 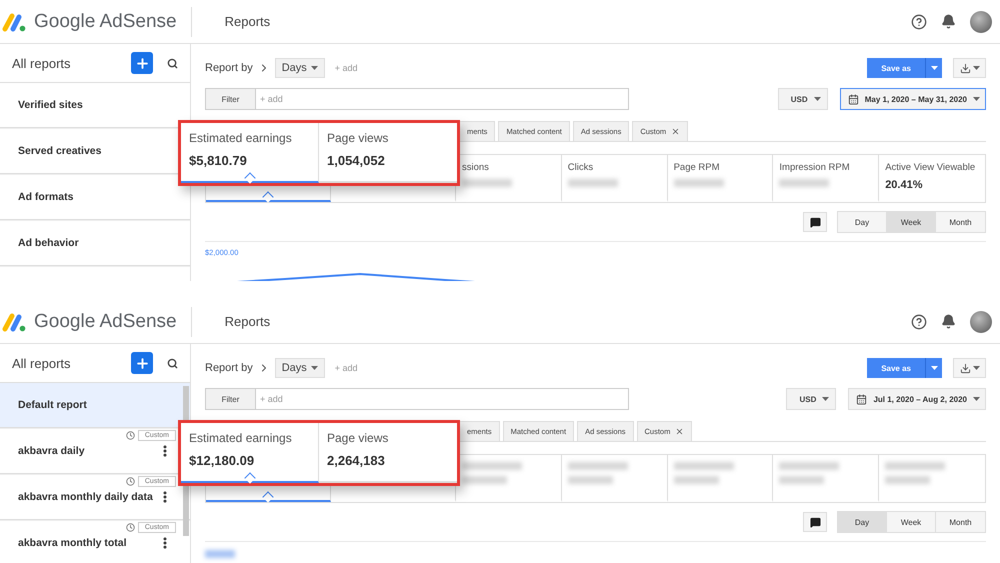 What do you see at coordinates (388, 153) in the screenshot?
I see `metric-card: Page views 1,054,052` at bounding box center [388, 153].